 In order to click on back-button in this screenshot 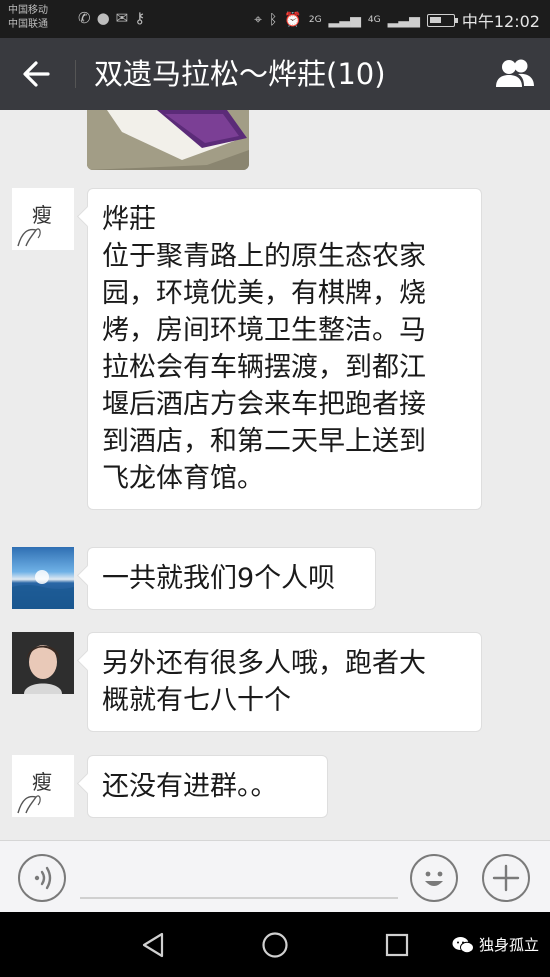, I will do `click(38, 74)`.